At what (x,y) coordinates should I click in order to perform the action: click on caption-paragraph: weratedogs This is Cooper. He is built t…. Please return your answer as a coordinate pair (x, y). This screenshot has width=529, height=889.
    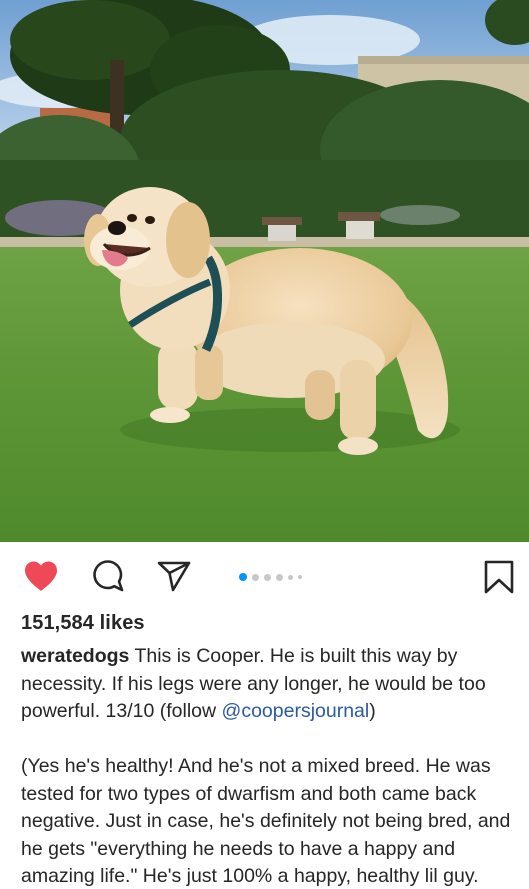
    Looking at the image, I should click on (271, 684).